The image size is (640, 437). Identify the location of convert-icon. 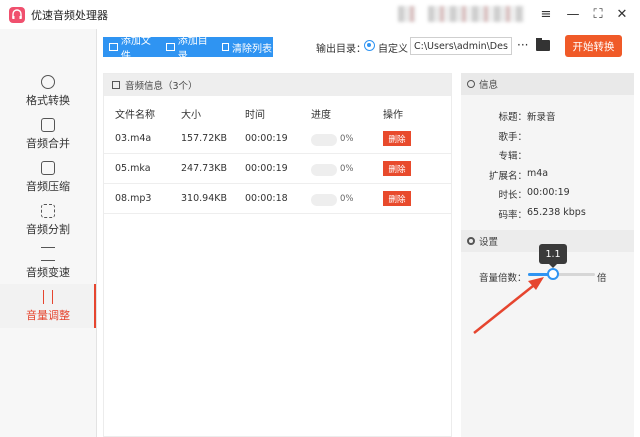
(48, 81).